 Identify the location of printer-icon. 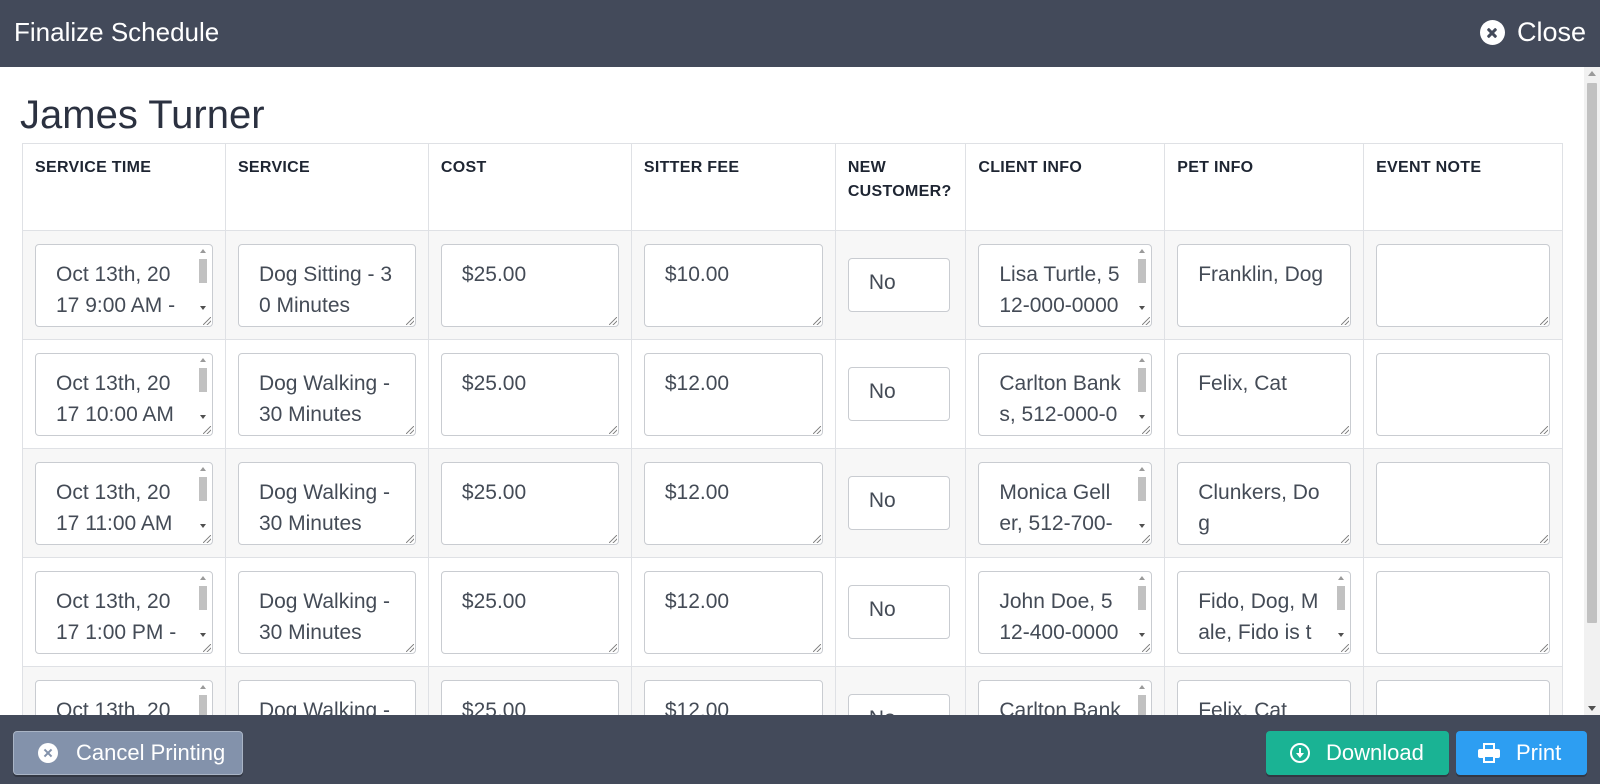
(1489, 753).